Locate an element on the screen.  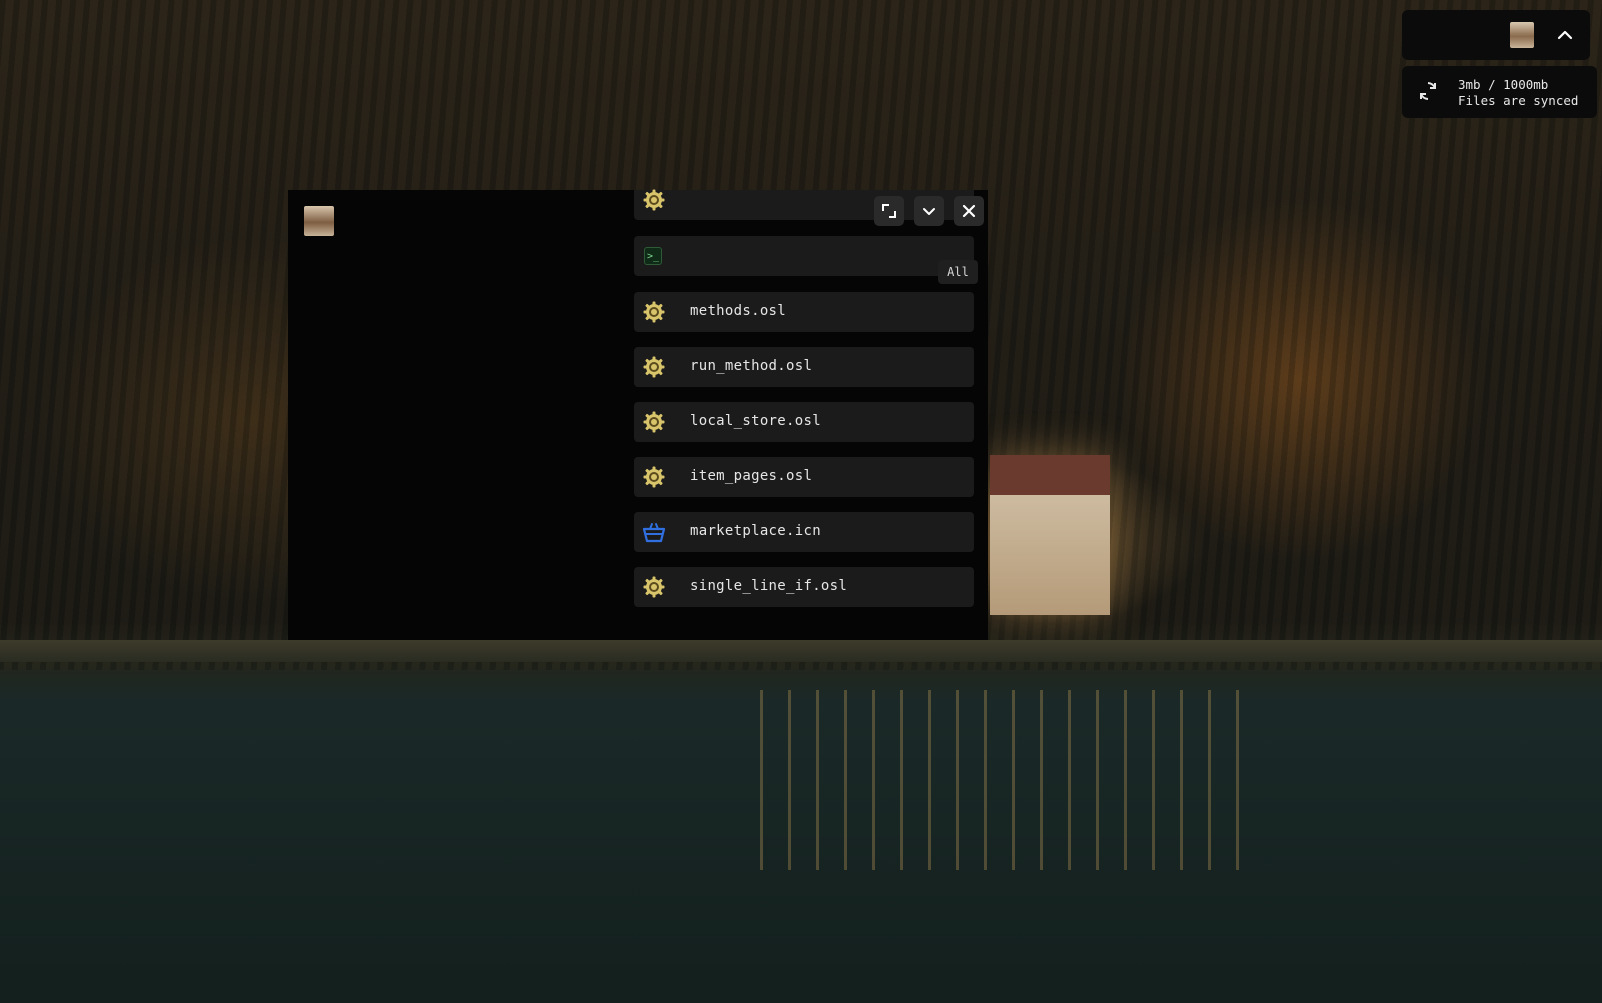
system-tray is located at coordinates (1496, 35).